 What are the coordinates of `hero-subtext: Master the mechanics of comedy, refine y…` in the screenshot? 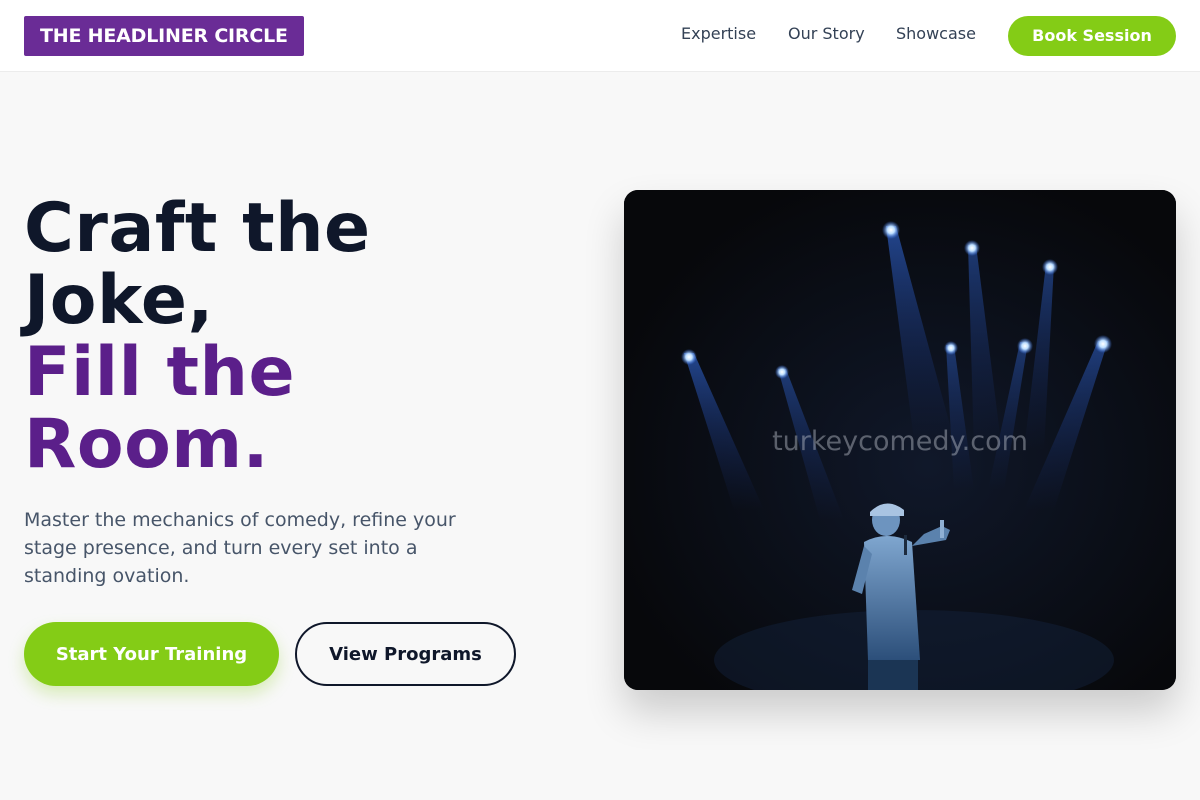 It's located at (240, 548).